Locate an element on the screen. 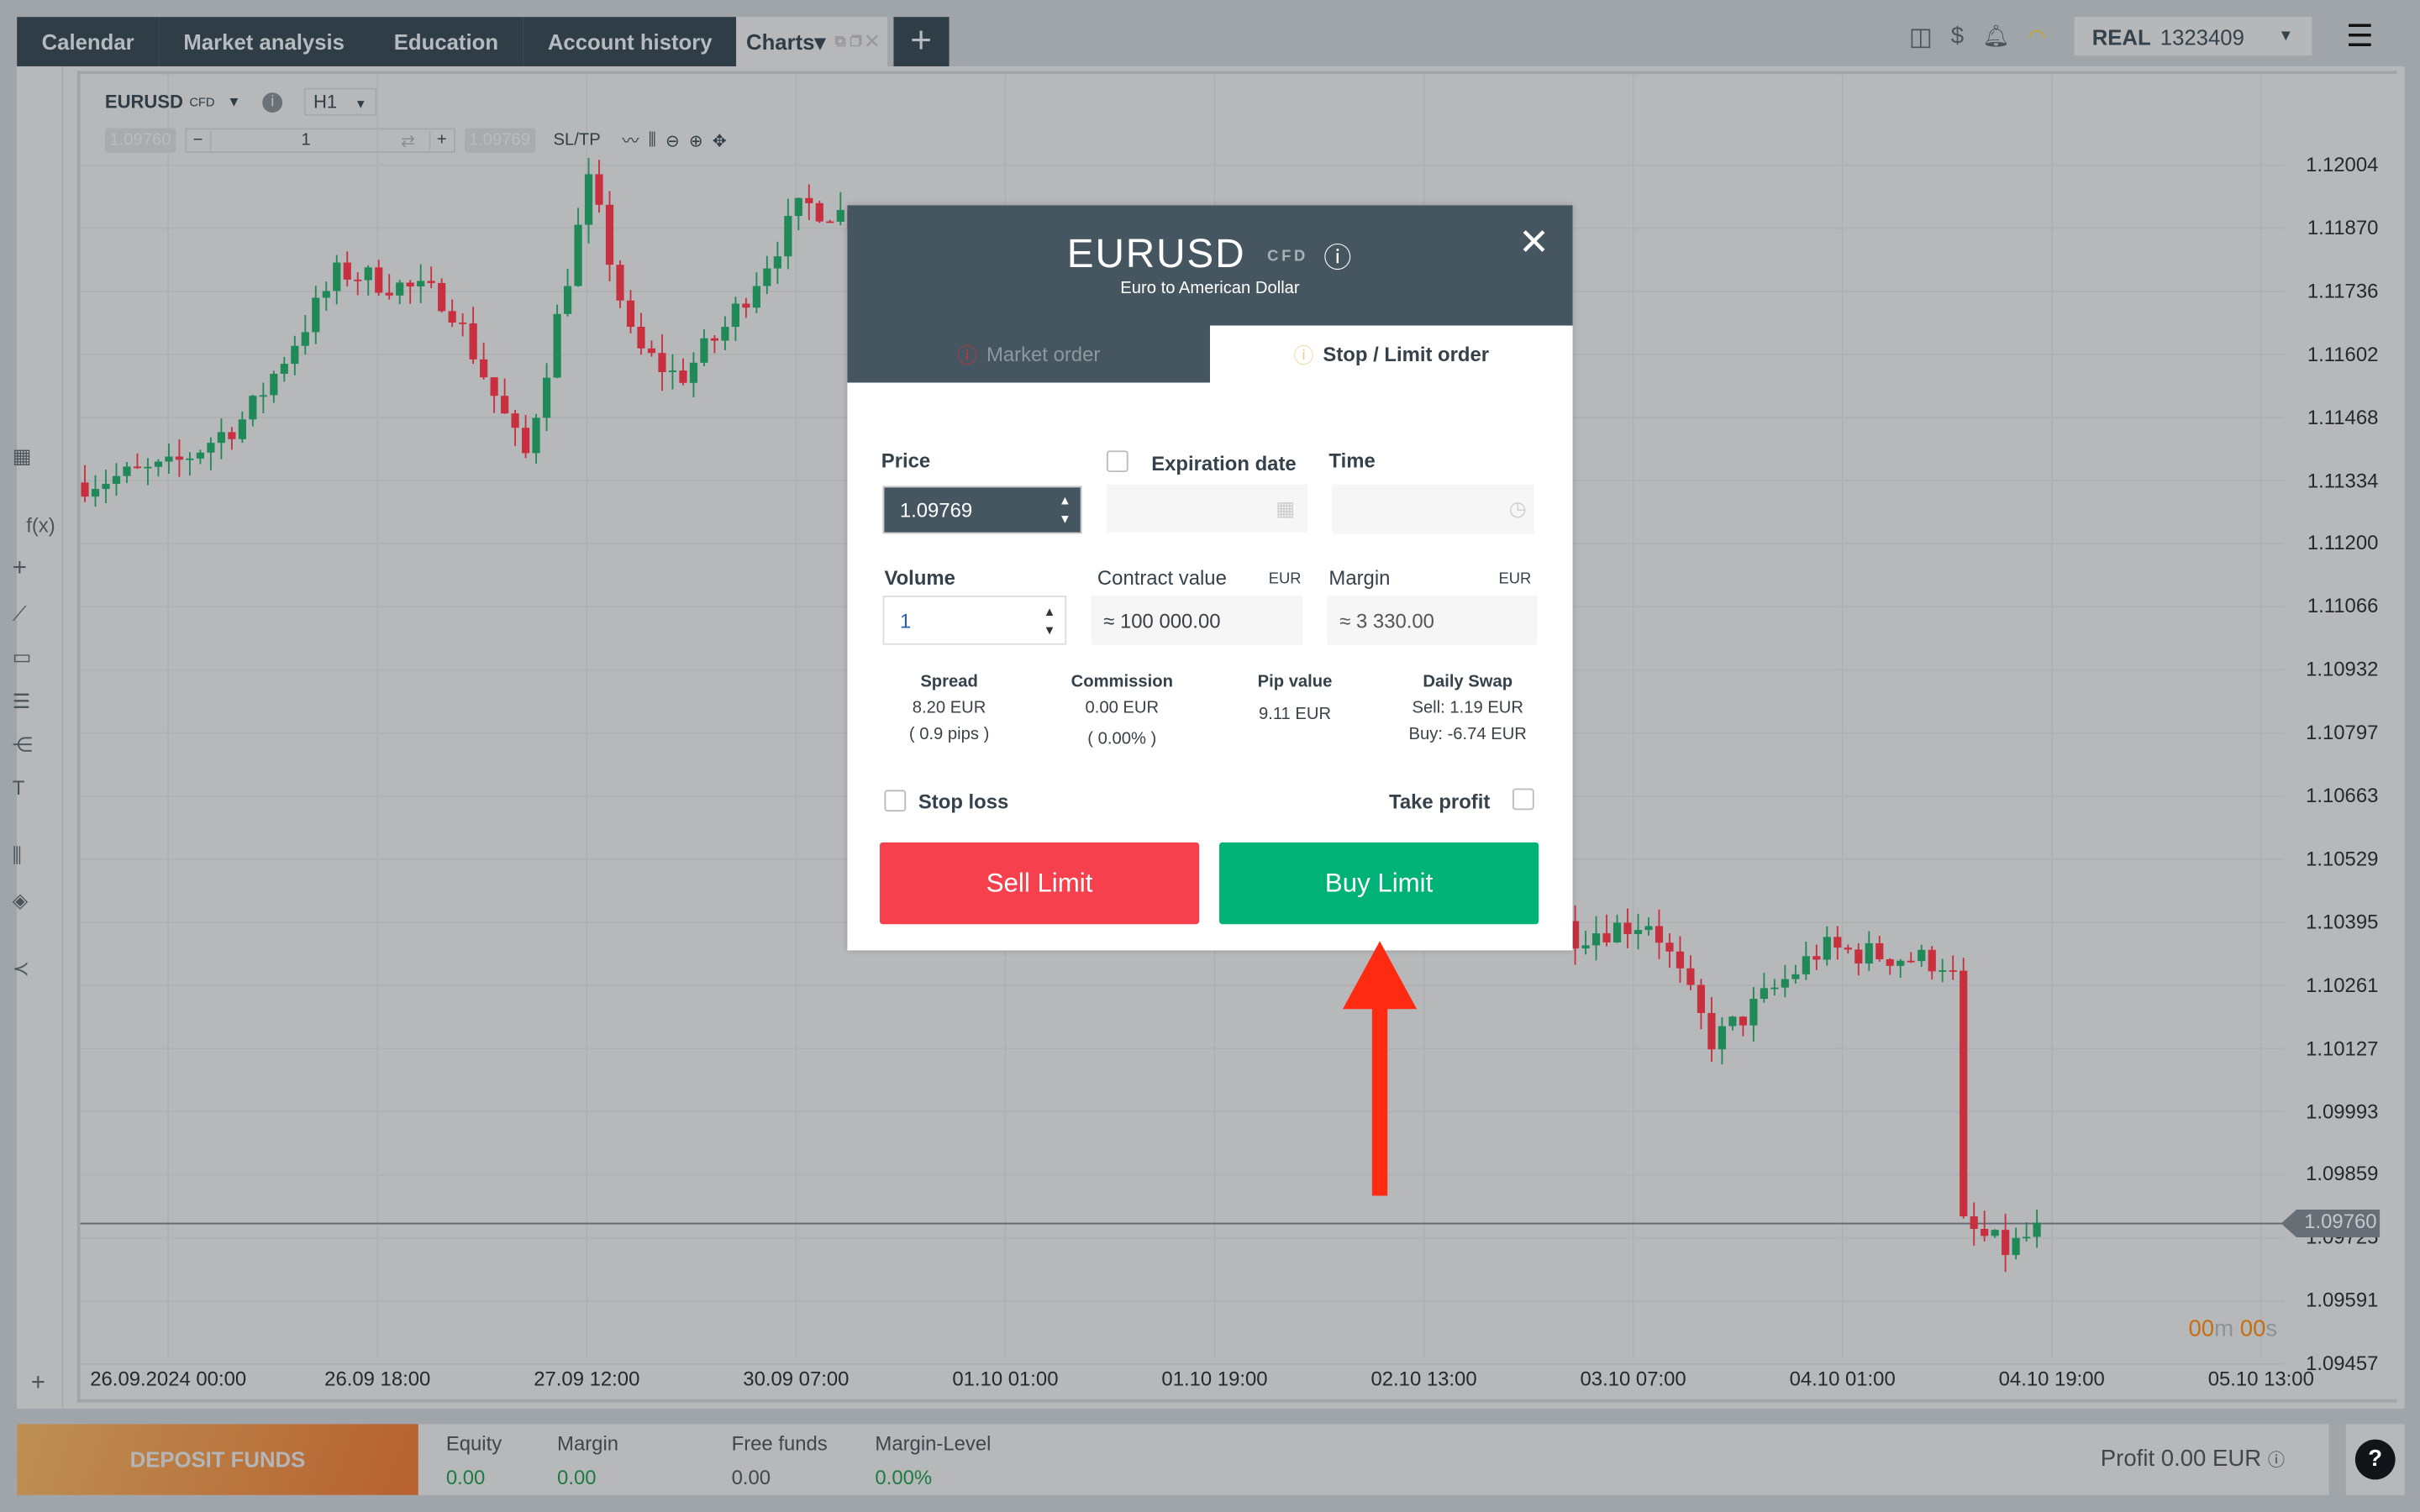  close-icon: ✕ is located at coordinates (1533, 243).